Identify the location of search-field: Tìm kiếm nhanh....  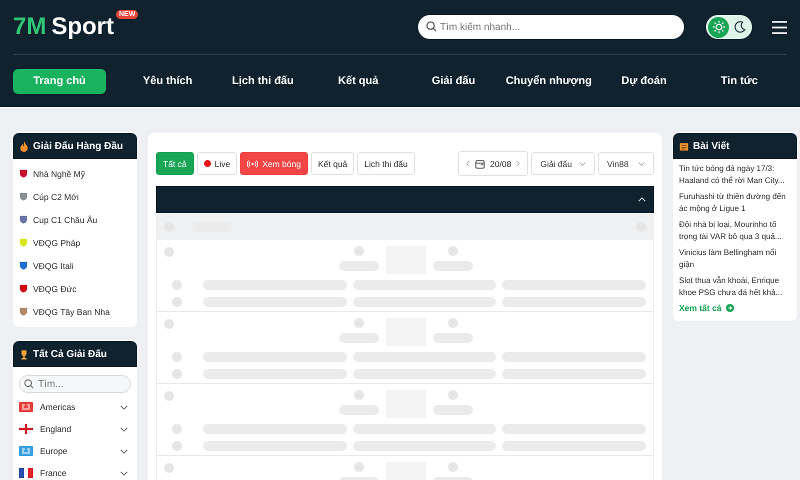
(551, 27).